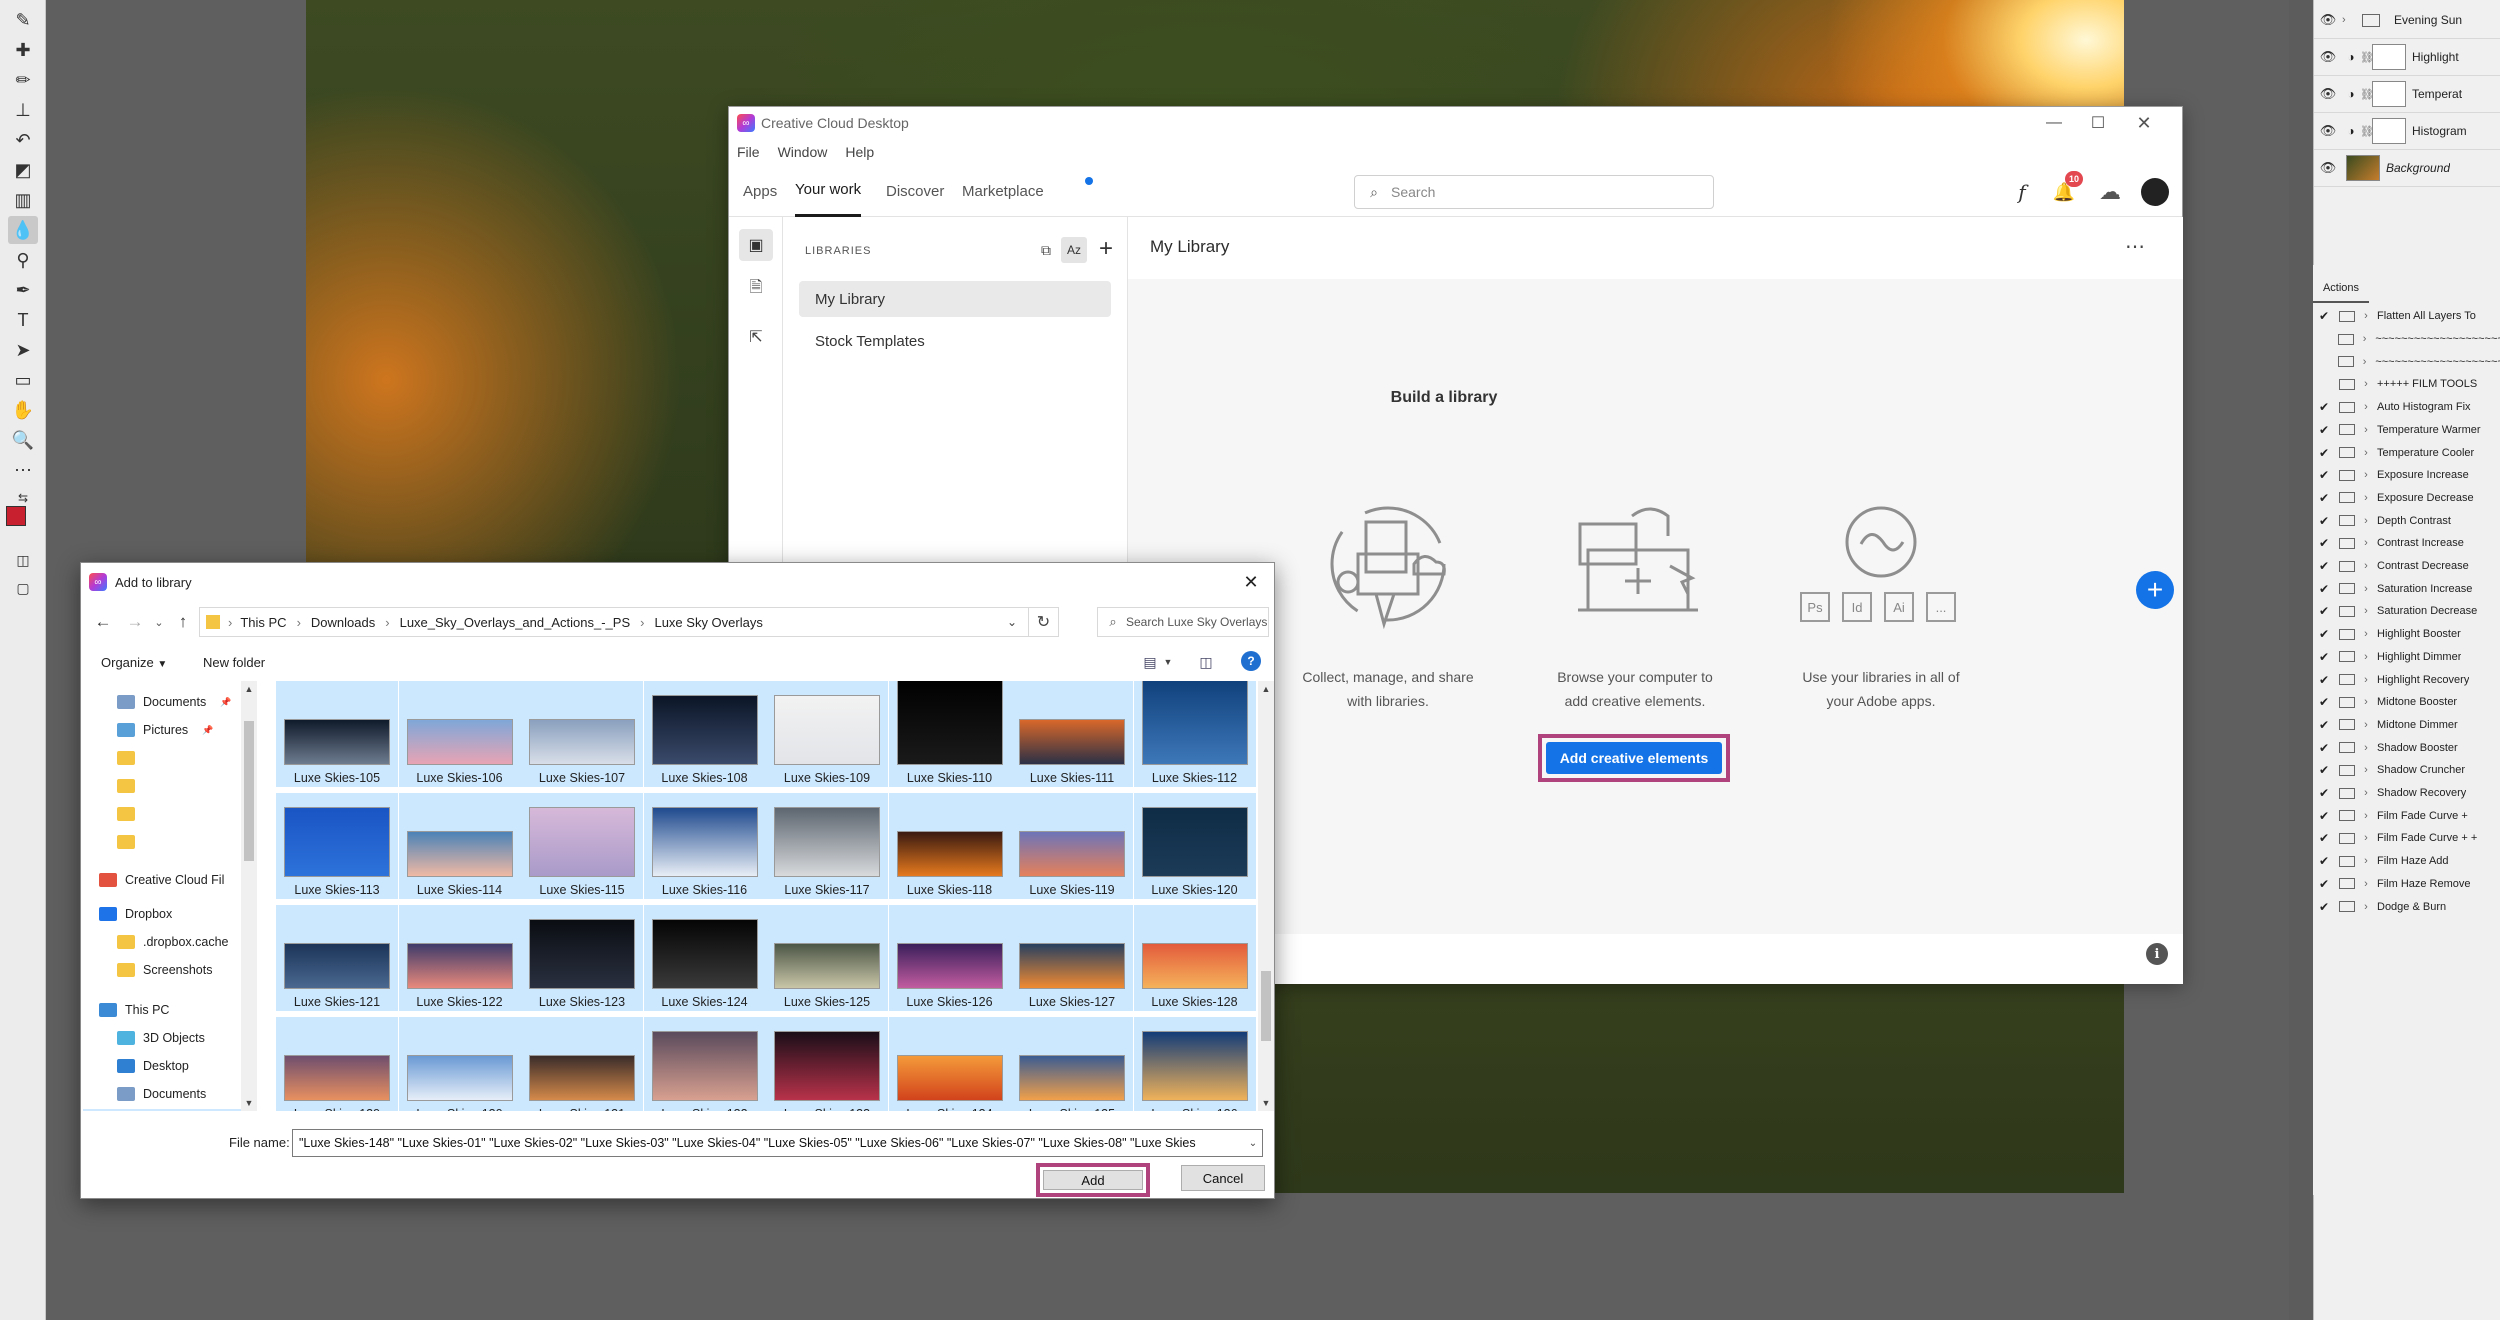  What do you see at coordinates (760, 191) in the screenshot?
I see `tab-apps: Apps` at bounding box center [760, 191].